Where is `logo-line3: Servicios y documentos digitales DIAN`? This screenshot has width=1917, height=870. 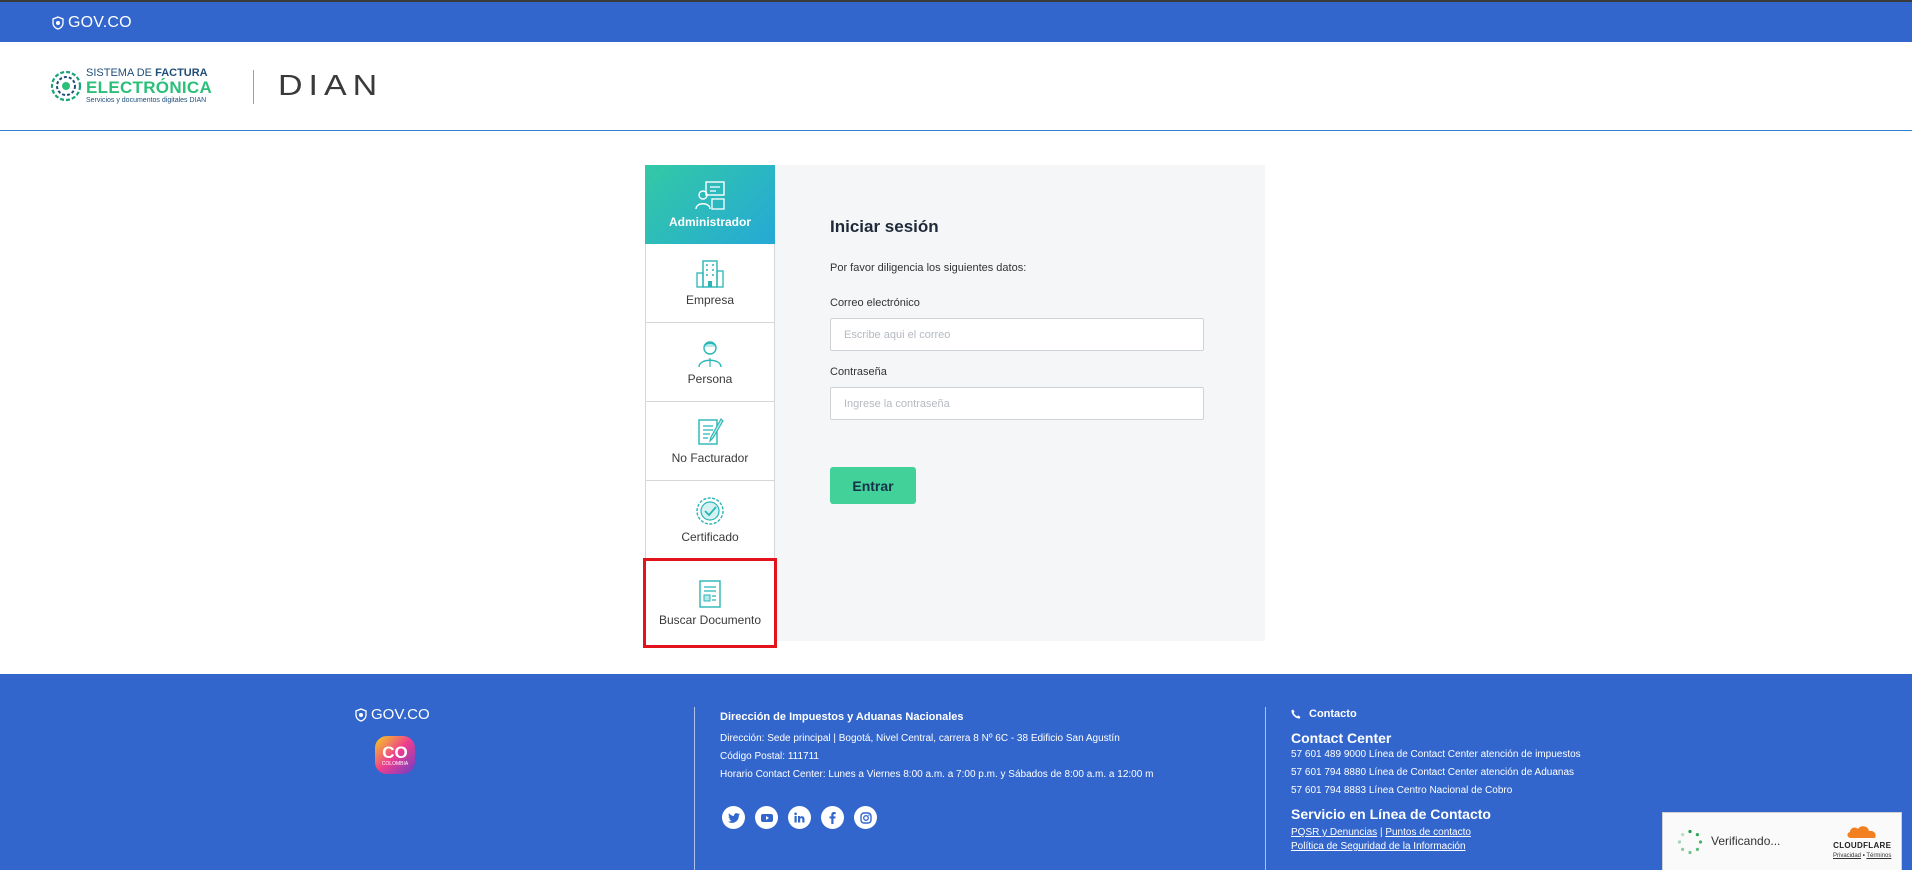 logo-line3: Servicios y documentos digitales DIAN is located at coordinates (146, 100).